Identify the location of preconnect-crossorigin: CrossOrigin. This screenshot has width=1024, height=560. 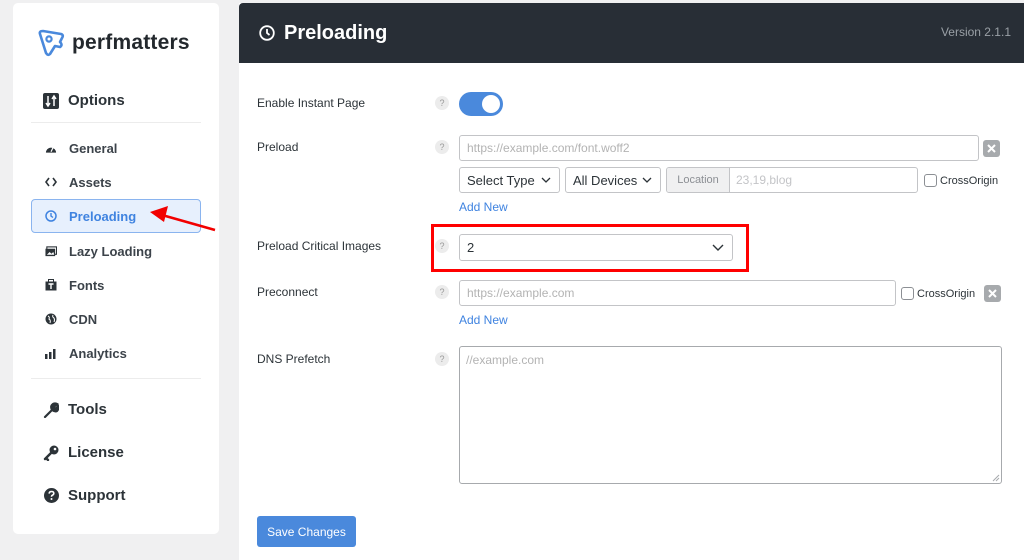
(938, 293).